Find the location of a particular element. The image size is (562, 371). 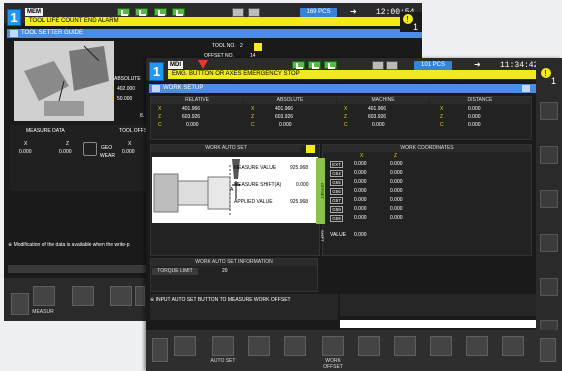

shift-vertical-label: SHIFT is located at coordinates (322, 236).